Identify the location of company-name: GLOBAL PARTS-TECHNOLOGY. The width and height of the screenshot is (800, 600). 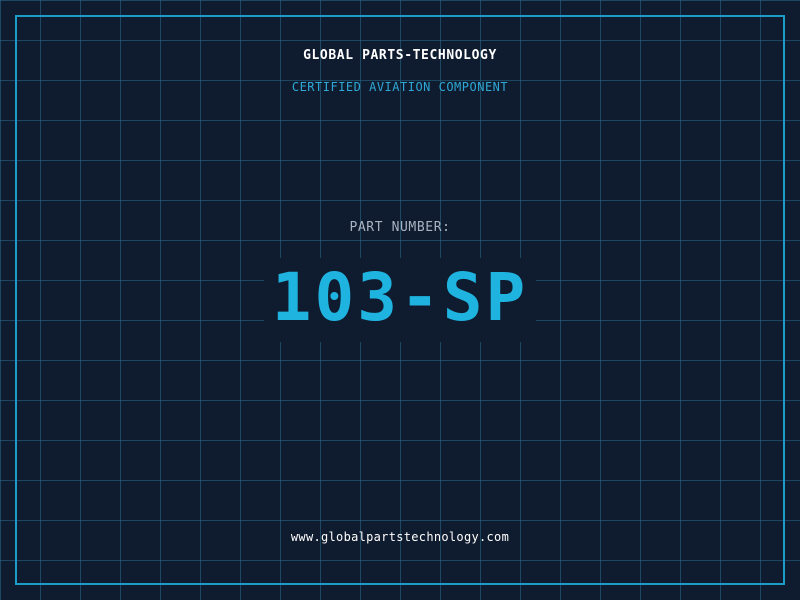
(400, 55).